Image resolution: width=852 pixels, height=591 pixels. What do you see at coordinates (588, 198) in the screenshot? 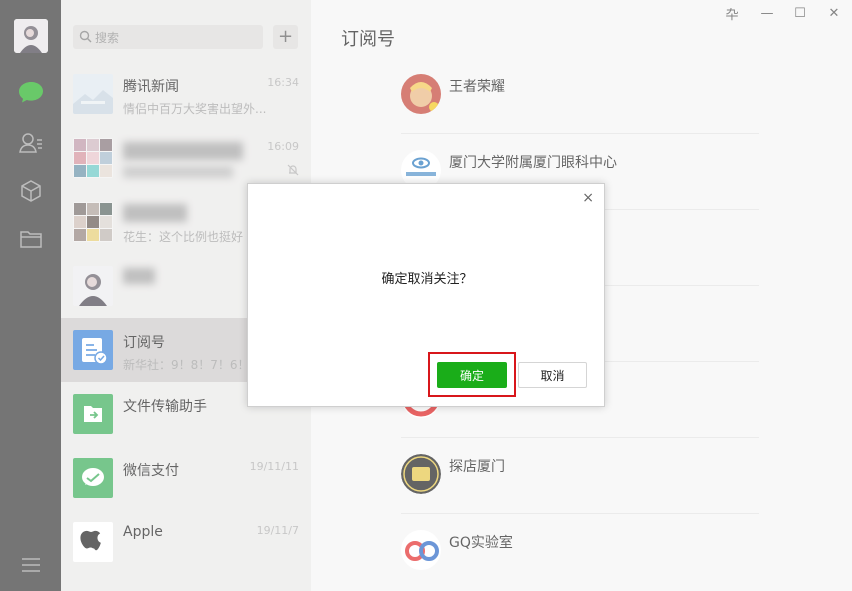
I see `dialog-close-button: ×` at bounding box center [588, 198].